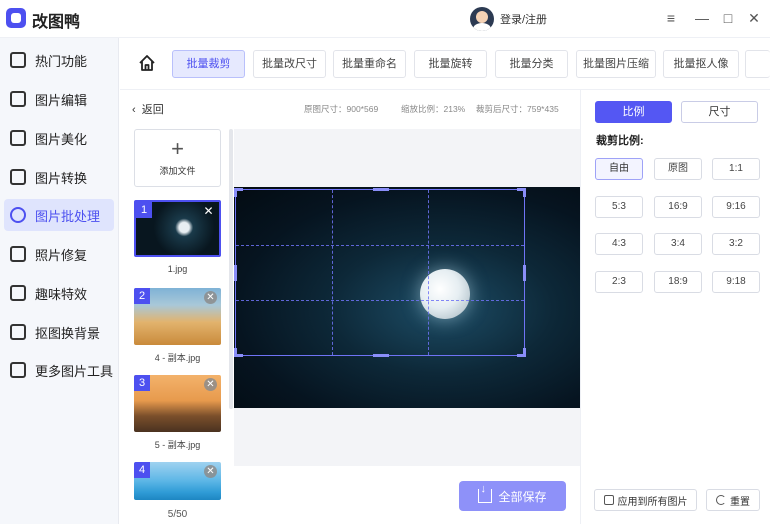 This screenshot has width=770, height=524. Describe the element at coordinates (177, 269) in the screenshot. I see `thumbnail-caption: 1.jpg` at that location.